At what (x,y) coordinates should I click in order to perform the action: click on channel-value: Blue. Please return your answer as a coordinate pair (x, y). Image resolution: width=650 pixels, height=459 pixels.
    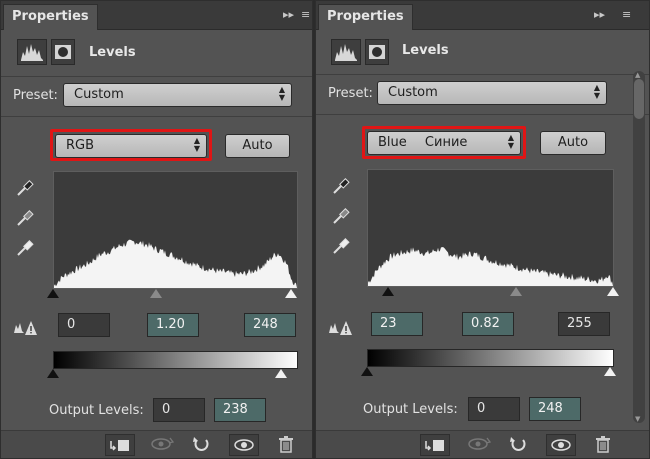
    Looking at the image, I should click on (392, 142).